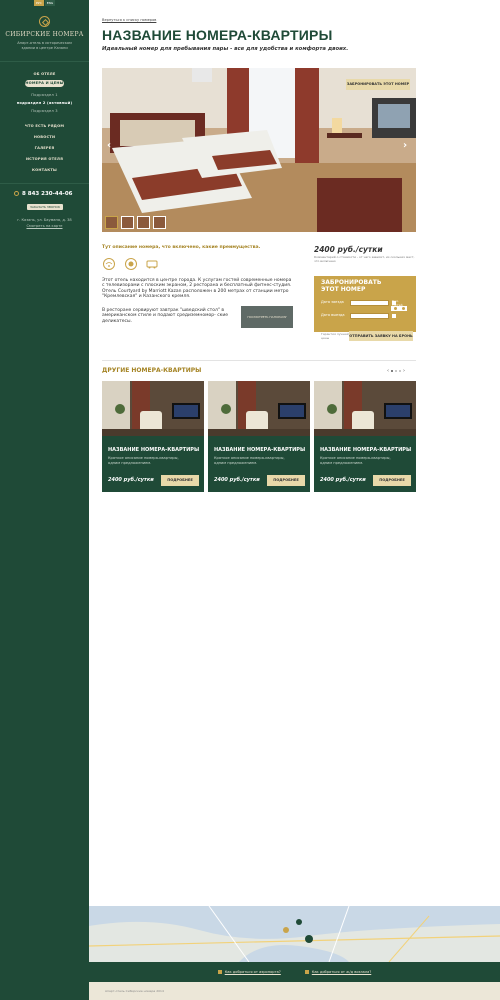 The width and height of the screenshot is (500, 1000). Describe the element at coordinates (249, 972) in the screenshot. I see `airport-directions-link: Как добраться от аэропорта?` at that location.